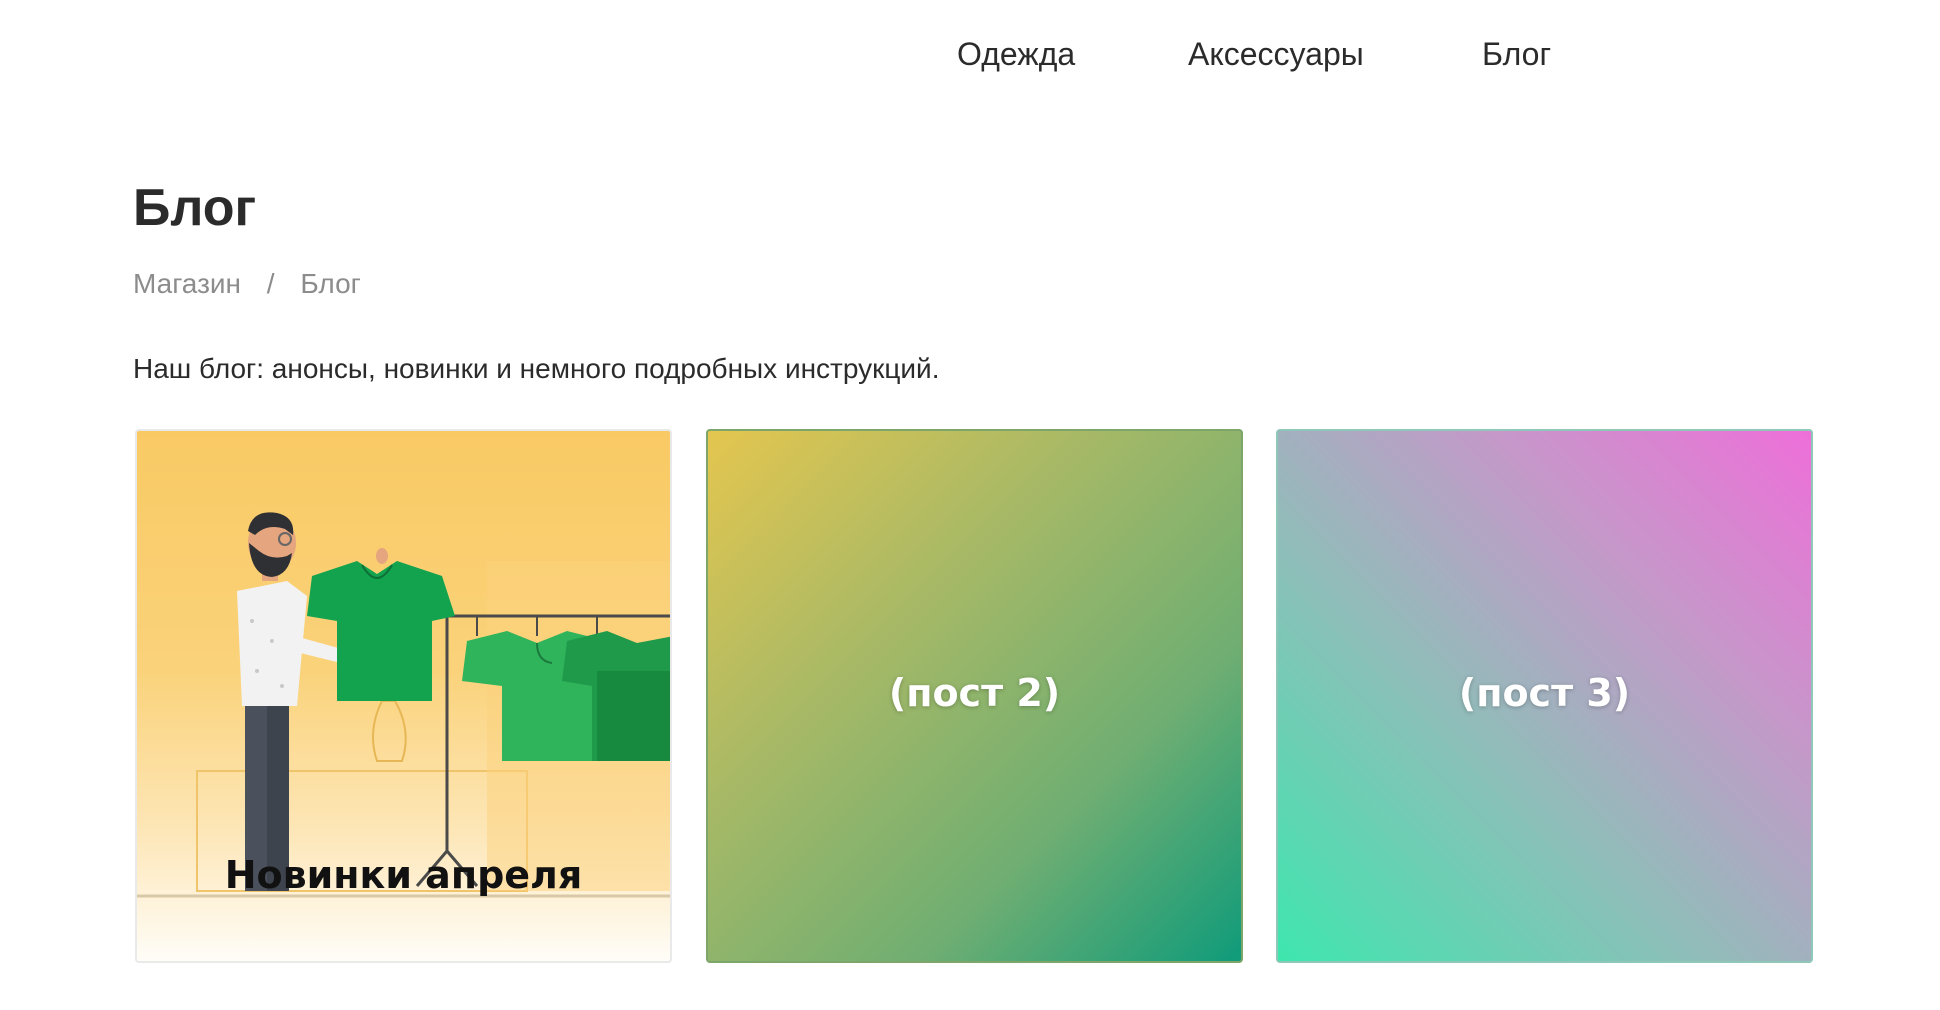 The image size is (1940, 1010). What do you see at coordinates (403, 875) in the screenshot?
I see `post-title: Новинки апреля` at bounding box center [403, 875].